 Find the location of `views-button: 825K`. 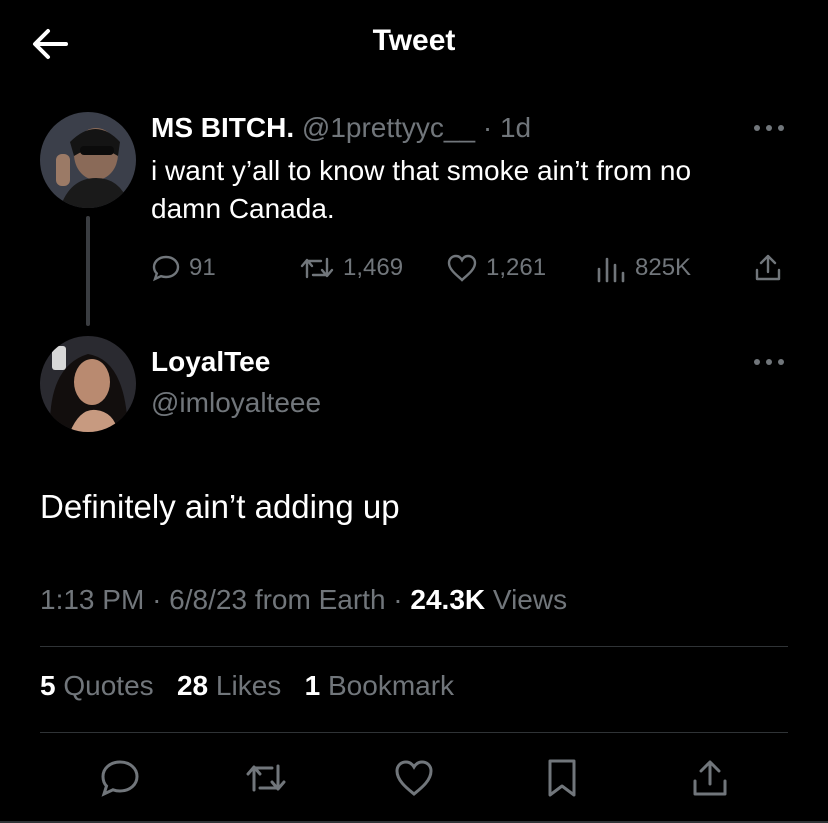

views-button: 825K is located at coordinates (643, 268).